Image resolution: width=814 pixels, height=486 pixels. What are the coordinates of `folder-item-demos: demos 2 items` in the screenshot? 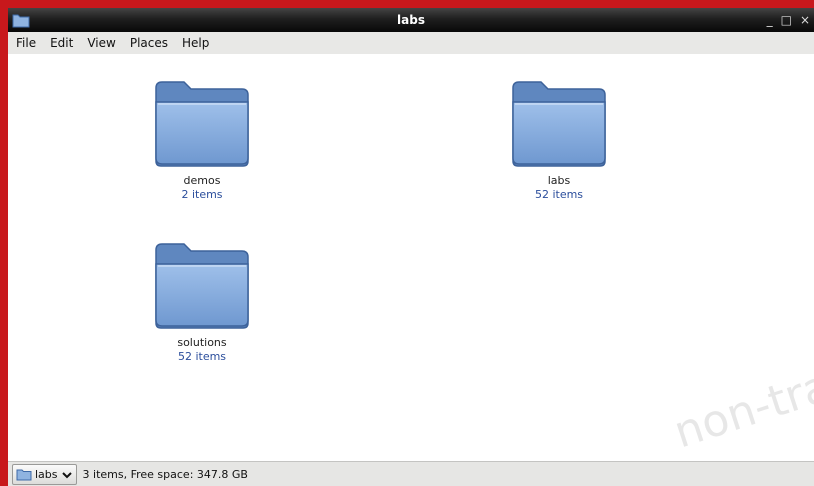 It's located at (202, 140).